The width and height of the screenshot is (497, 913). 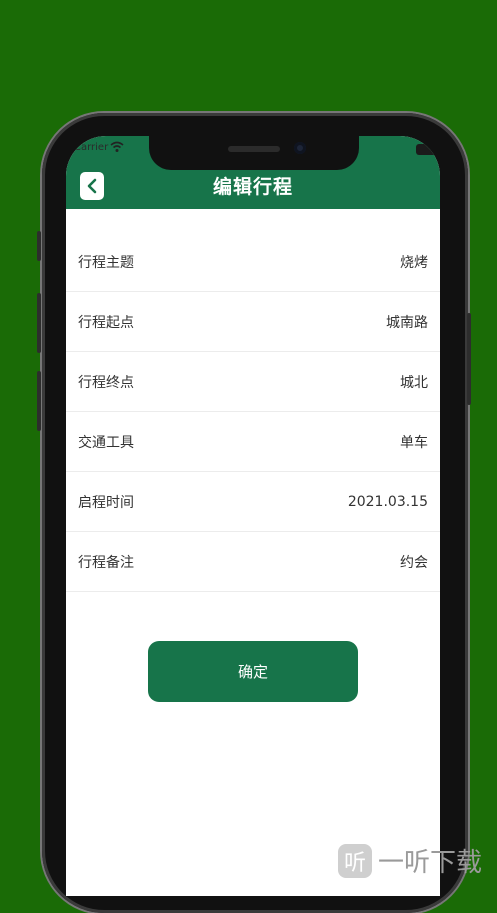 What do you see at coordinates (253, 562) in the screenshot?
I see `form-row-note: 行程备注 约会` at bounding box center [253, 562].